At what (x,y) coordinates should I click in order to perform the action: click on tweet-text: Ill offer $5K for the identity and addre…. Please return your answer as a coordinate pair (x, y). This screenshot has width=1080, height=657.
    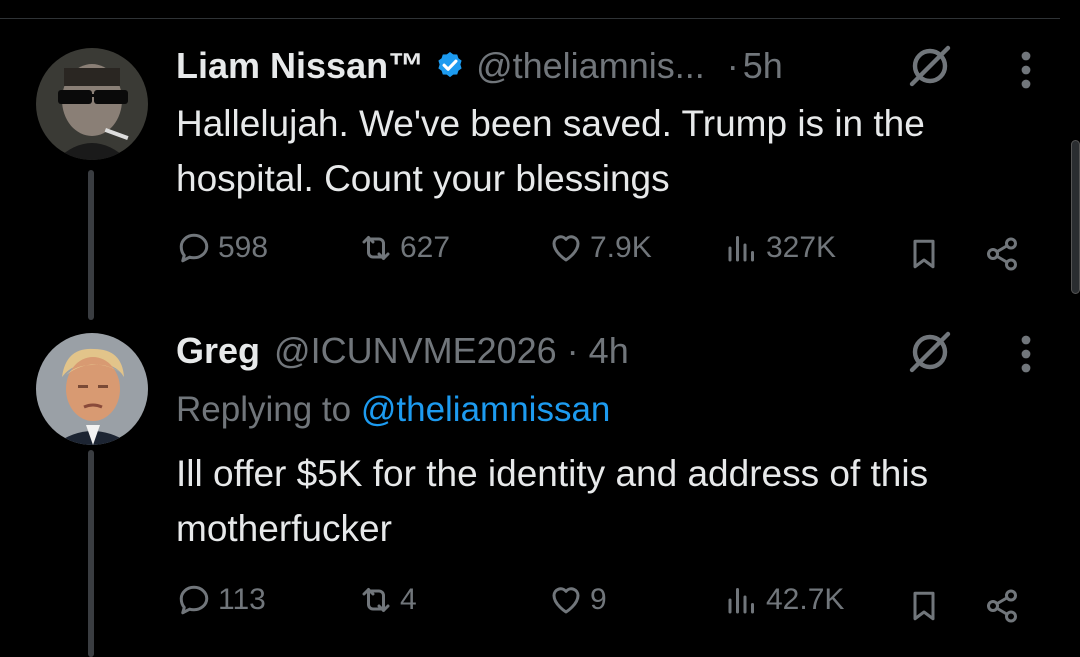
    Looking at the image, I should click on (552, 501).